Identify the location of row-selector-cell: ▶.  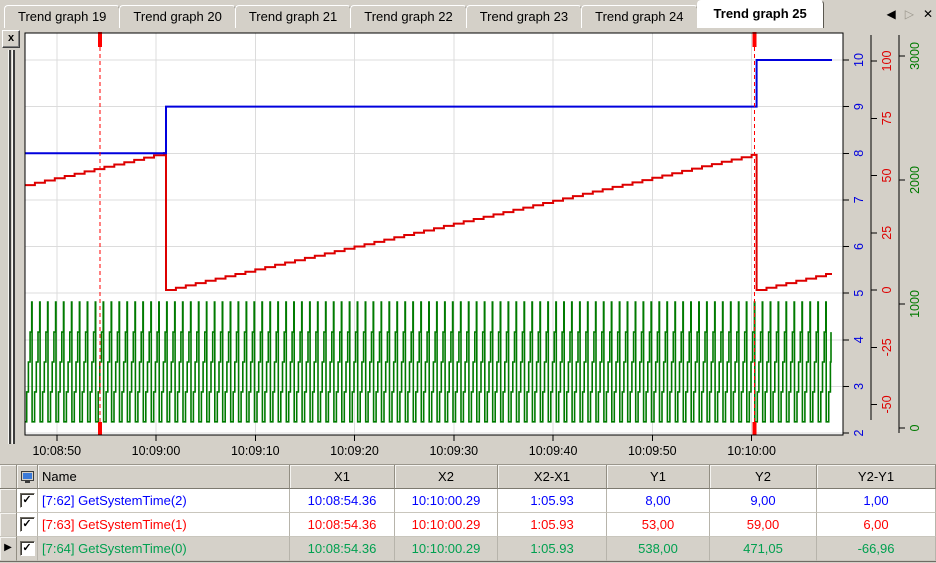
(8, 549).